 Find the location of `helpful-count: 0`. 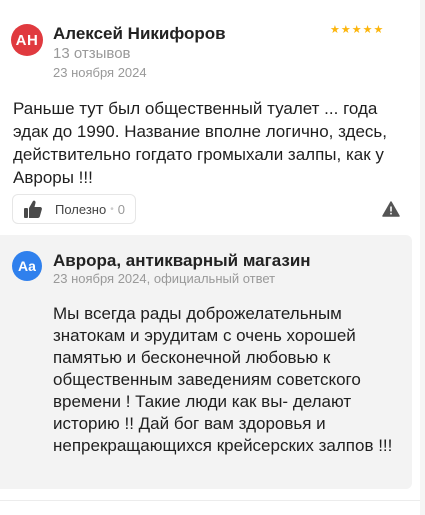

helpful-count: 0 is located at coordinates (121, 209).